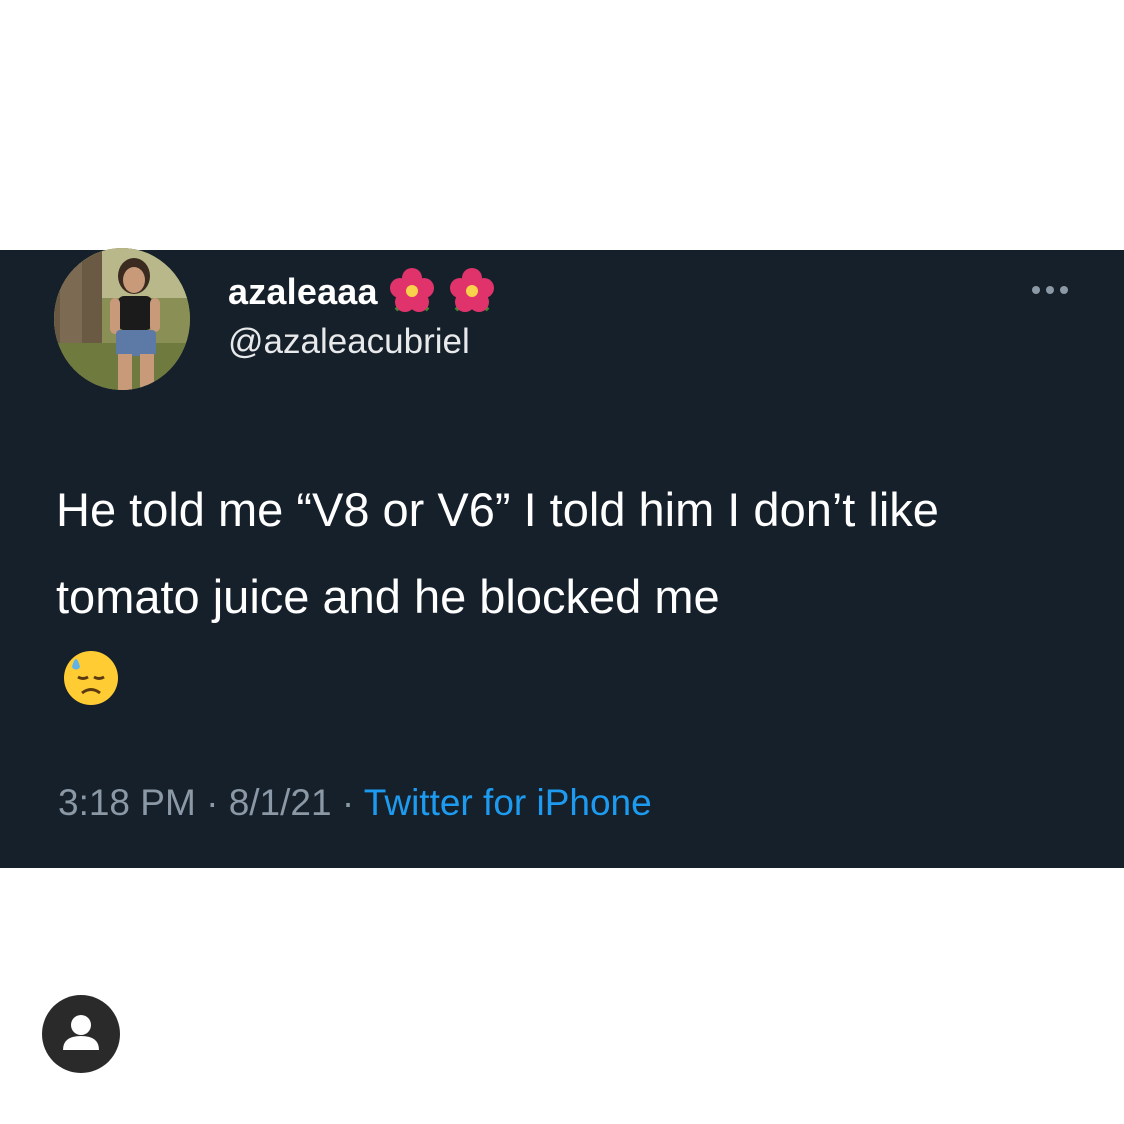 The image size is (1124, 1124). I want to click on tweet-date: 8/1/21, so click(280, 802).